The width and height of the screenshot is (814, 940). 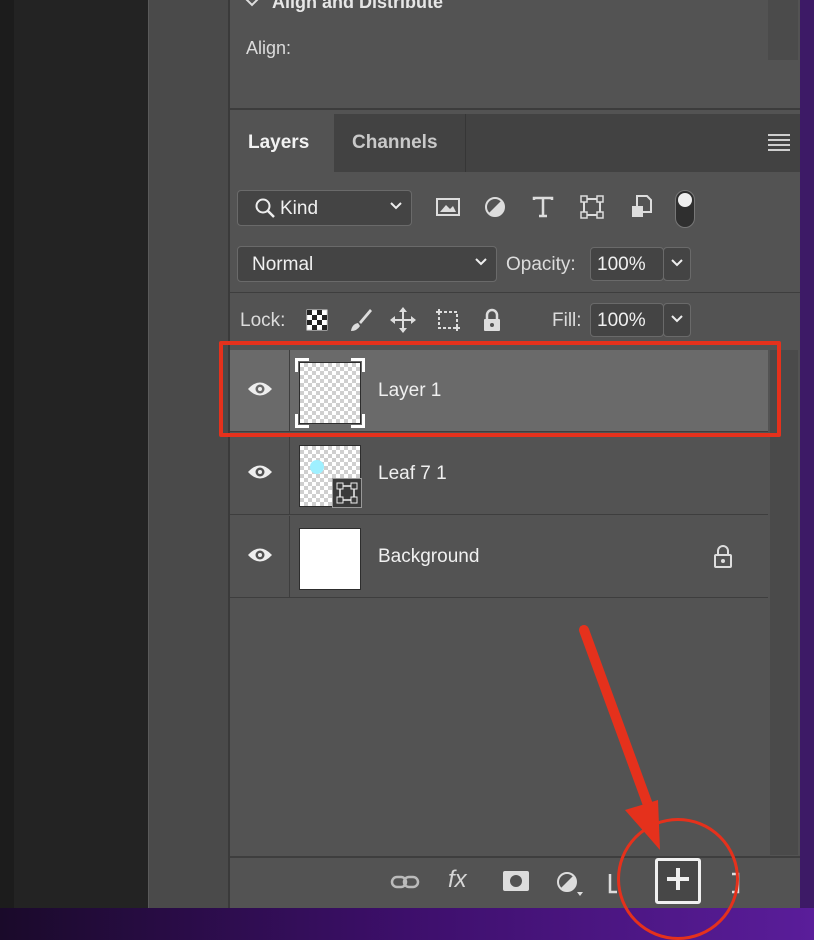 I want to click on layer-name: Layer 1, so click(x=409, y=391).